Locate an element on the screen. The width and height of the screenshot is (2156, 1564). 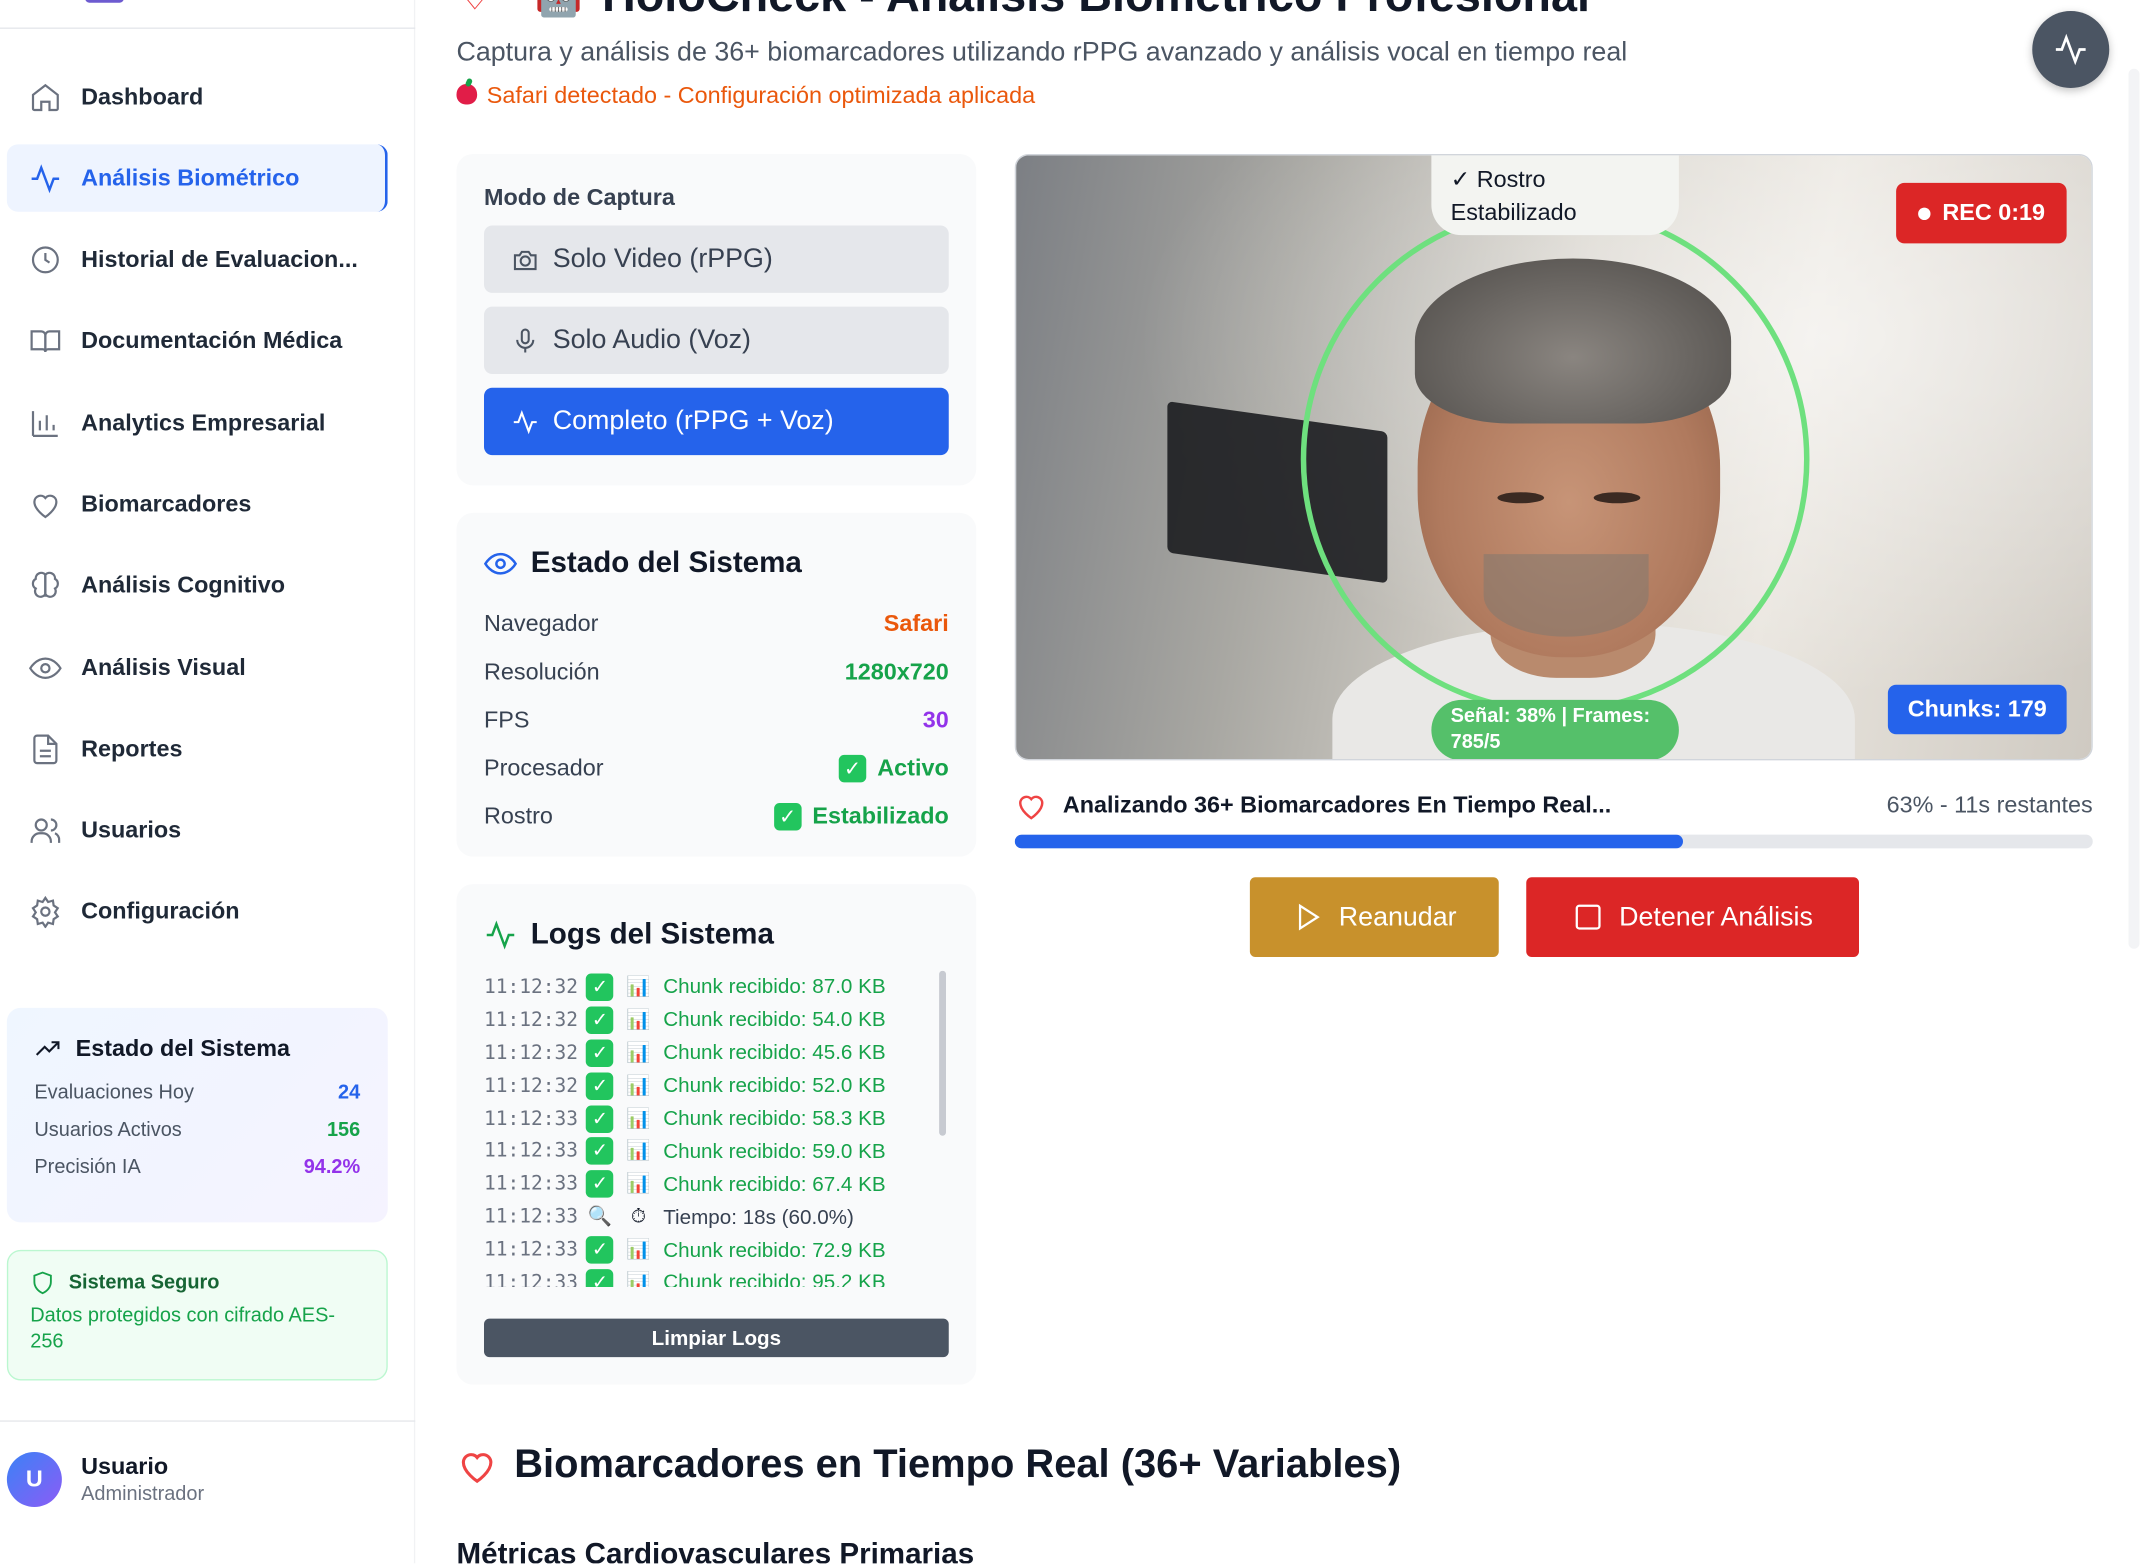
heart-icon is located at coordinates (477, 1467).